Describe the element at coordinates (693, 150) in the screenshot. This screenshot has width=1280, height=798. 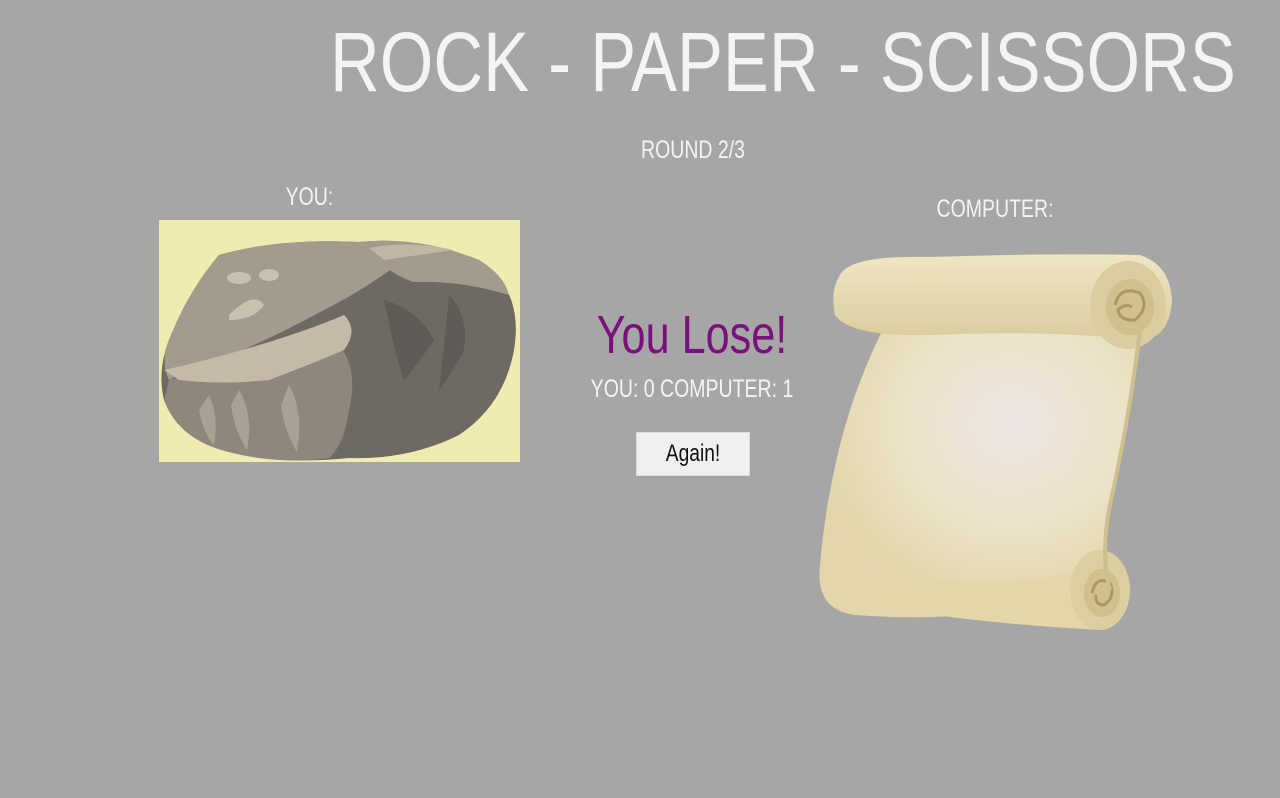
I see `round-indicator: ROUND 2/3` at that location.